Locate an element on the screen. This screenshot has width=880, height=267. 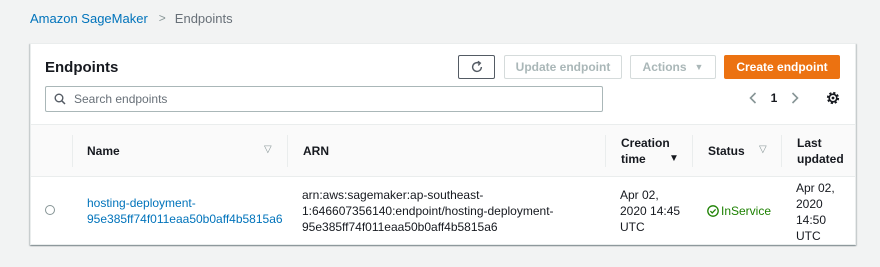
search-input is located at coordinates (338, 99).